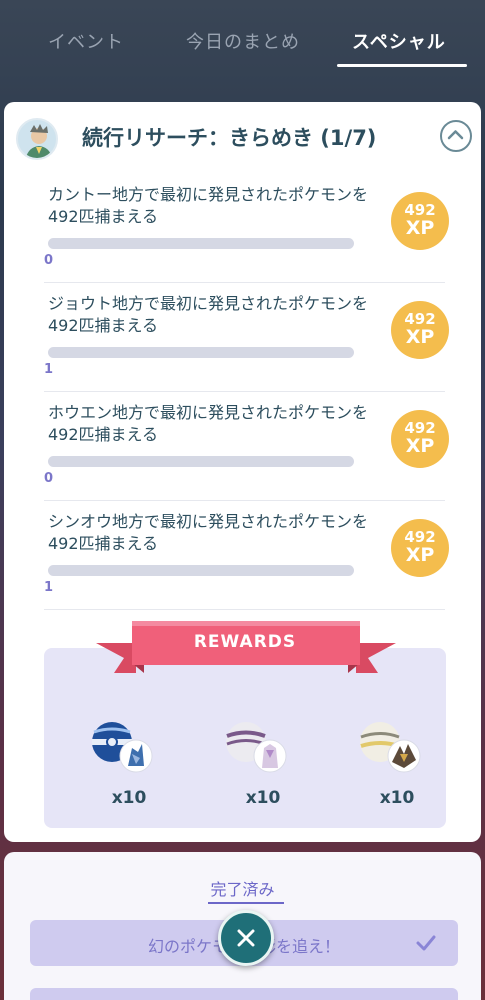 Image resolution: width=485 pixels, height=1000 pixels. I want to click on research-task-3: ホウエン地方で最初に発見されたポケモンを492匹捕まえる 0 492 XP, so click(246, 446).